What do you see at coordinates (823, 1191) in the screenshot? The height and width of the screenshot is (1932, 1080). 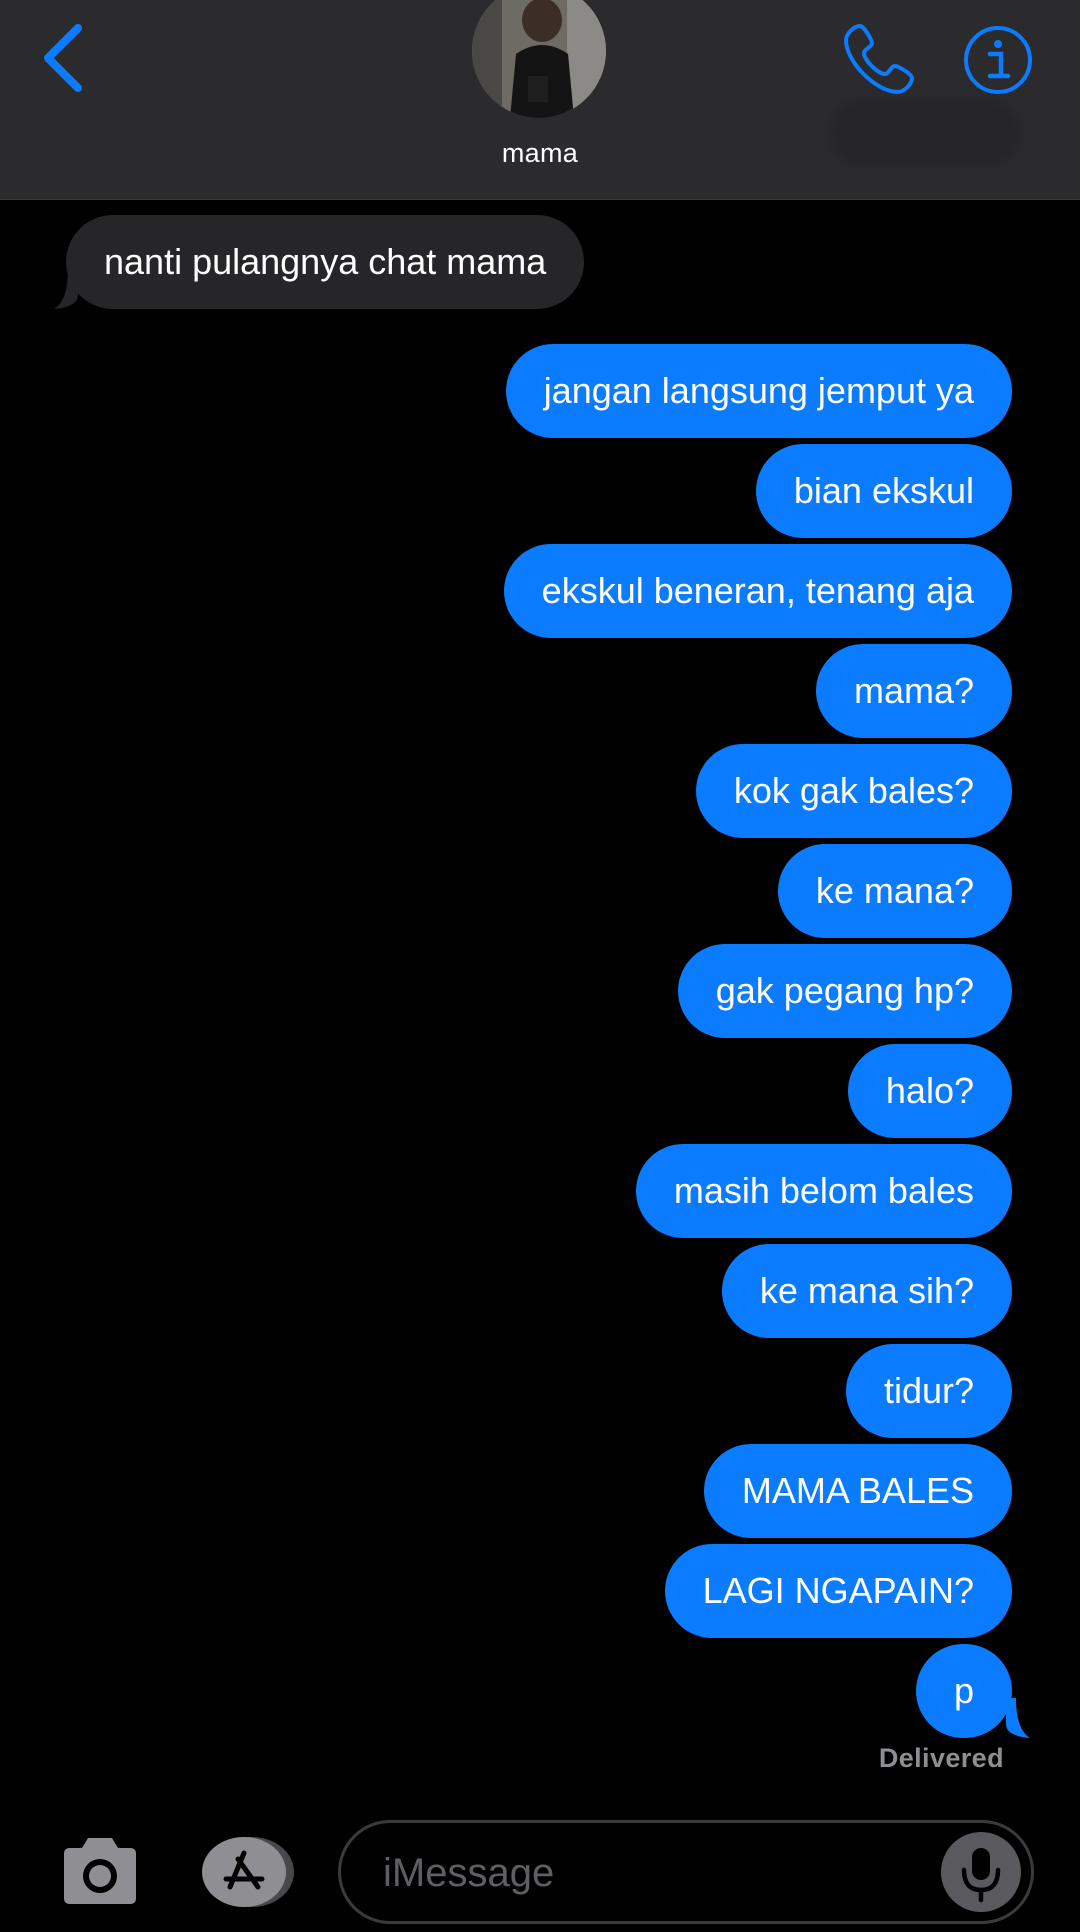 I see `sent-message: masih belom bales` at bounding box center [823, 1191].